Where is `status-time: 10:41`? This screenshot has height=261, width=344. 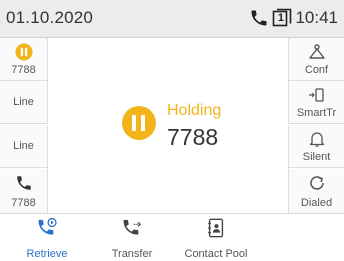 status-time: 10:41 is located at coordinates (316, 17).